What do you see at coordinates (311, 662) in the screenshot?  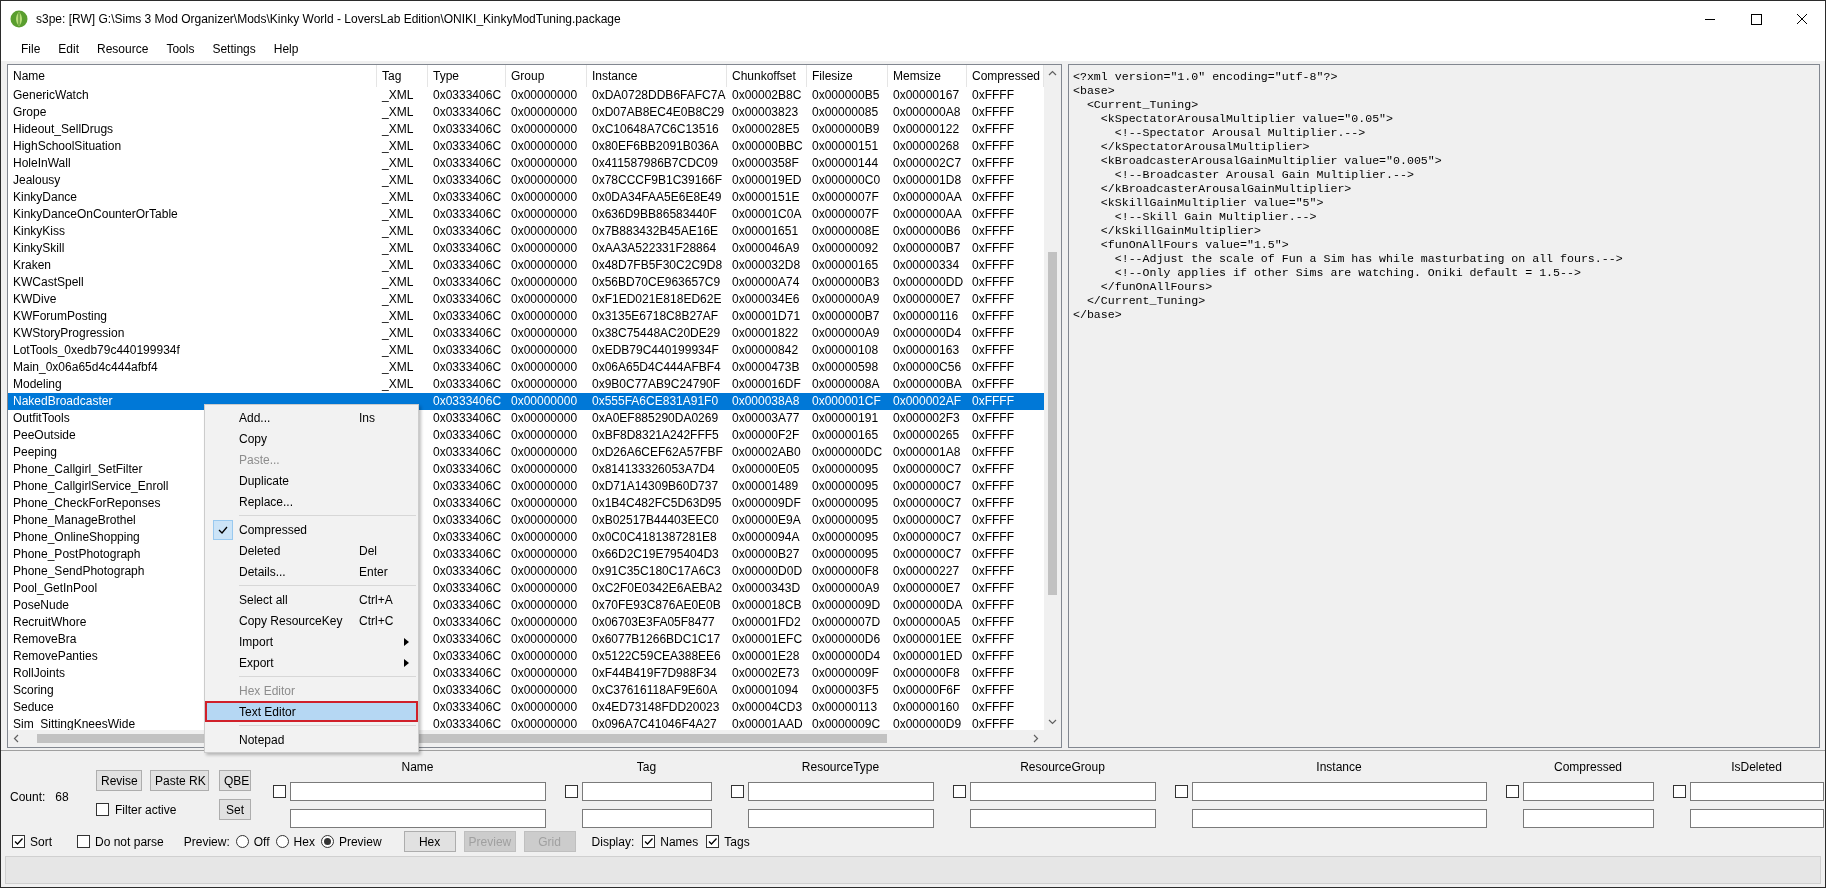 I see `menu-item: Export` at bounding box center [311, 662].